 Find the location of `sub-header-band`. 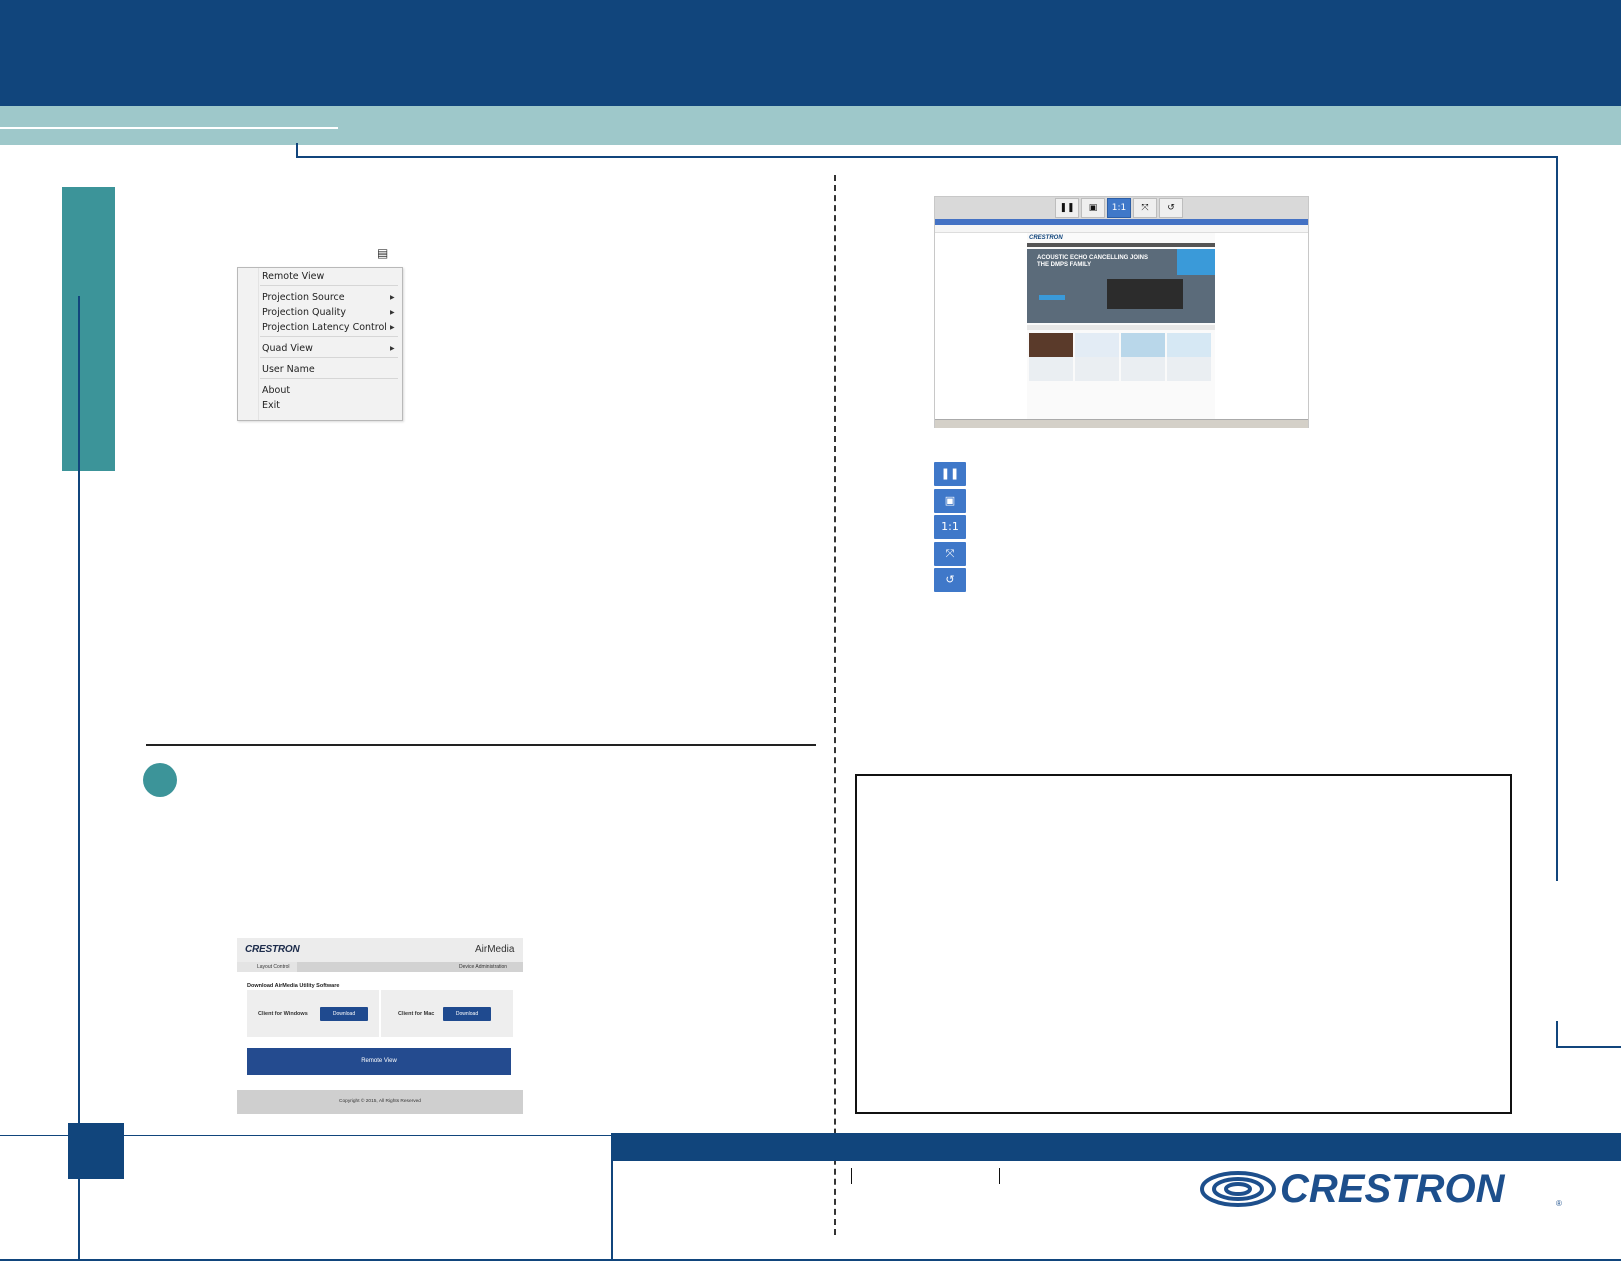

sub-header-band is located at coordinates (810, 125).